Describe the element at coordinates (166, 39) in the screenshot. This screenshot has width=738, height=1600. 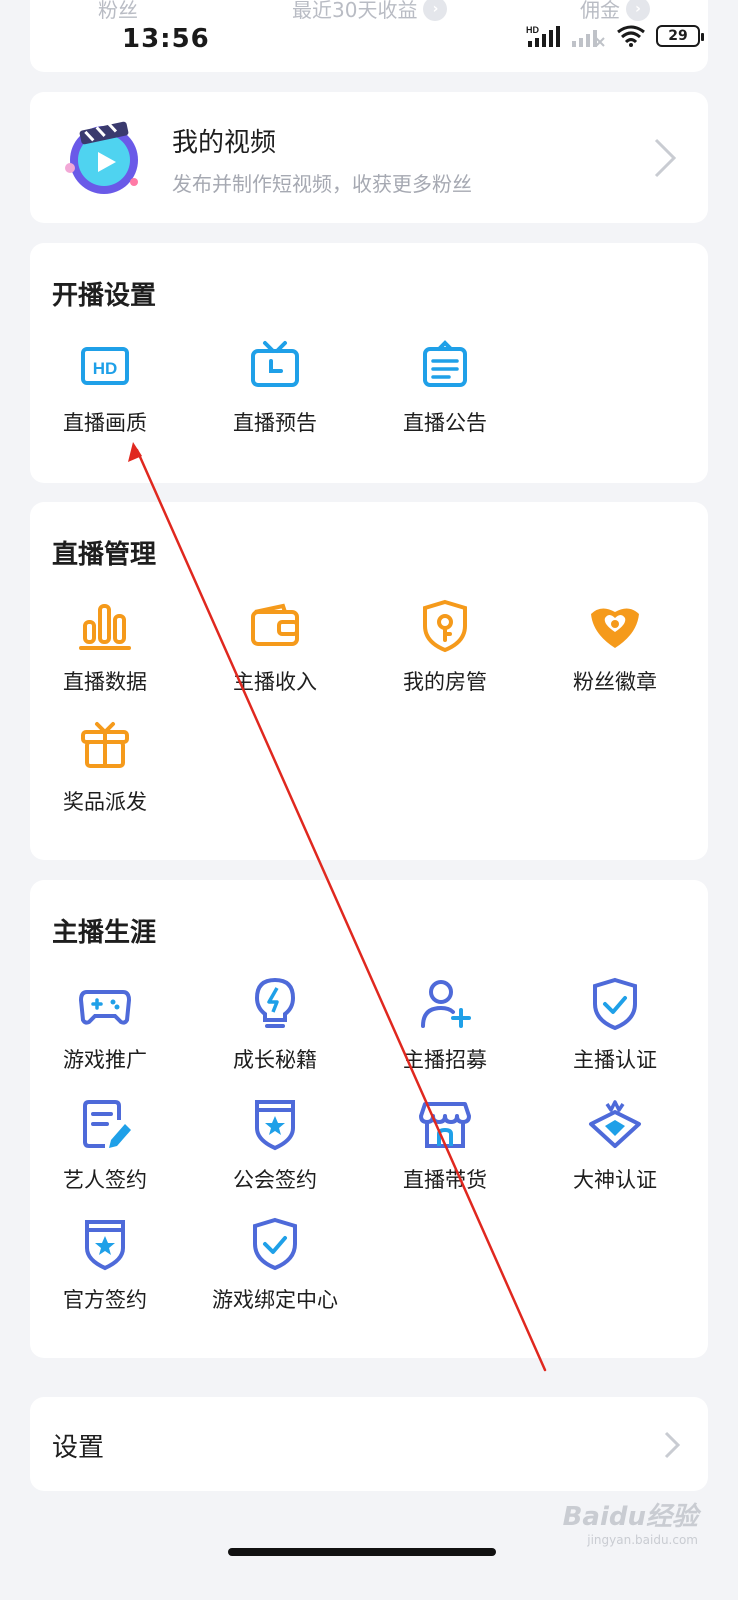
I see `status-time: 13:56` at that location.